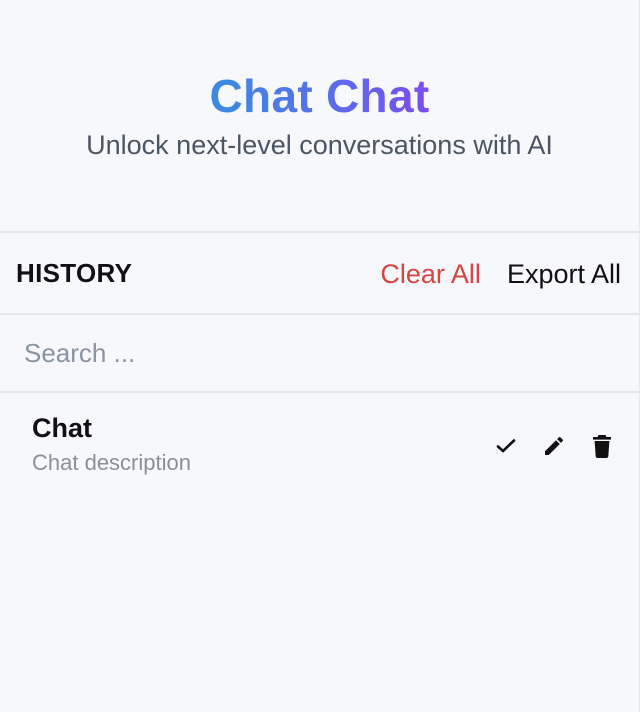 The height and width of the screenshot is (712, 640). I want to click on history-header: HISTORY Clear All Export All, so click(319, 274).